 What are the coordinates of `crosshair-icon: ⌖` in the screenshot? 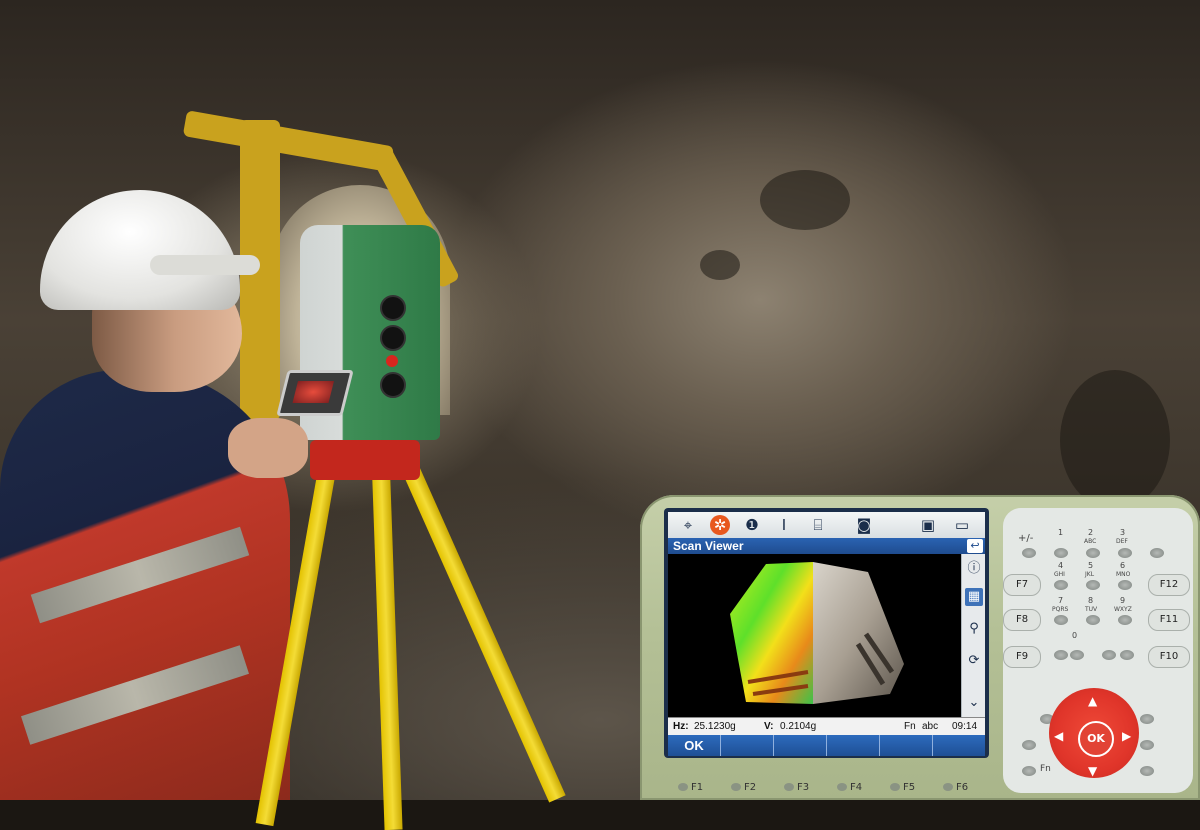 It's located at (688, 525).